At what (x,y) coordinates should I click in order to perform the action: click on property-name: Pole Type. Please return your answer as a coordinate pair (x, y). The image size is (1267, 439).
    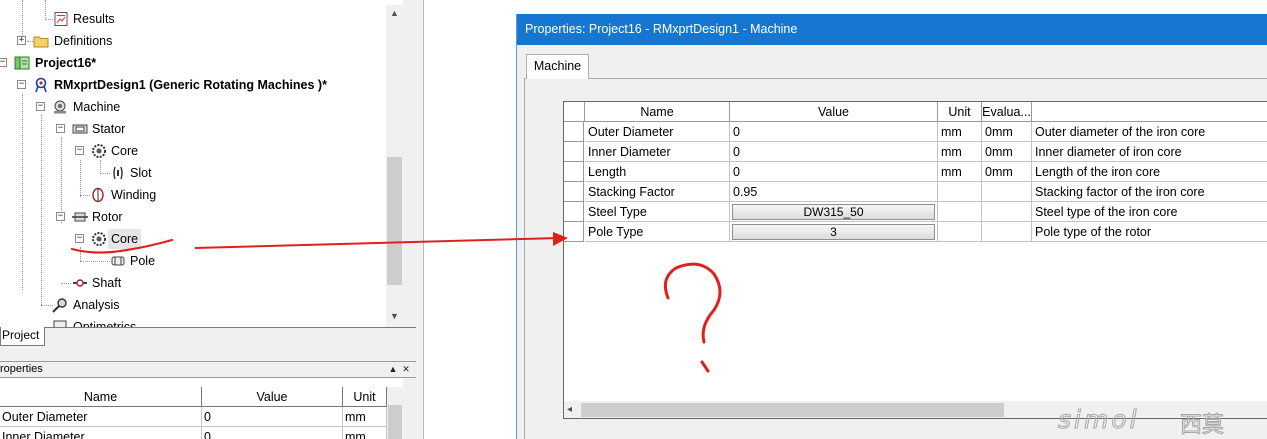
    Looking at the image, I should click on (657, 232).